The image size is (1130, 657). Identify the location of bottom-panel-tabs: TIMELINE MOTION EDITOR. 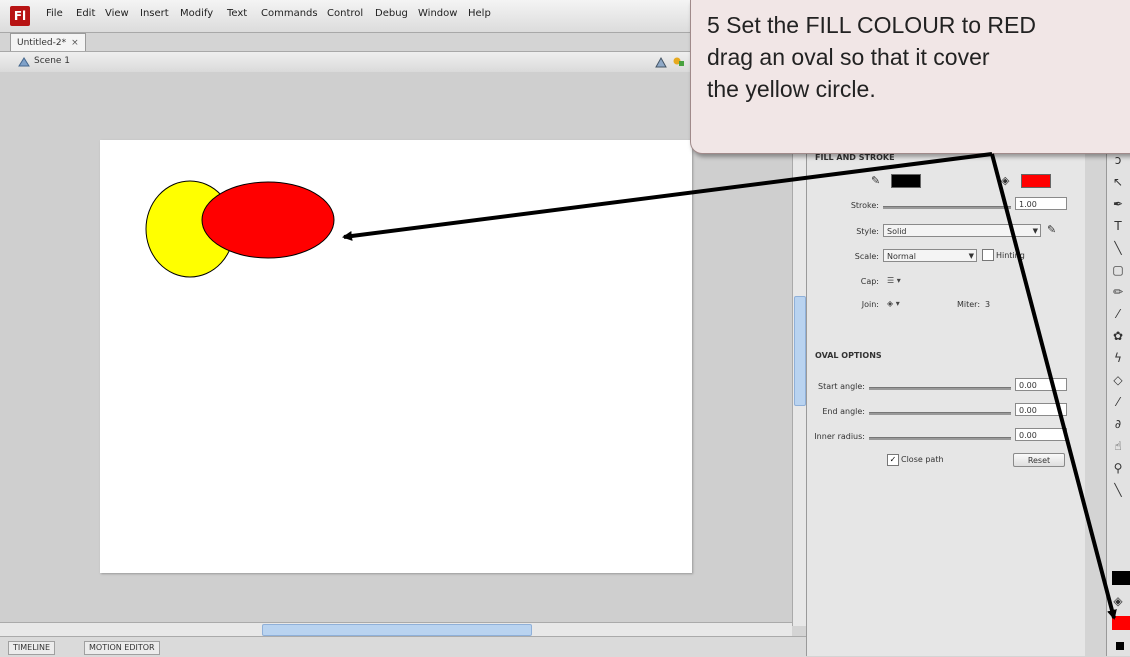
(403, 646).